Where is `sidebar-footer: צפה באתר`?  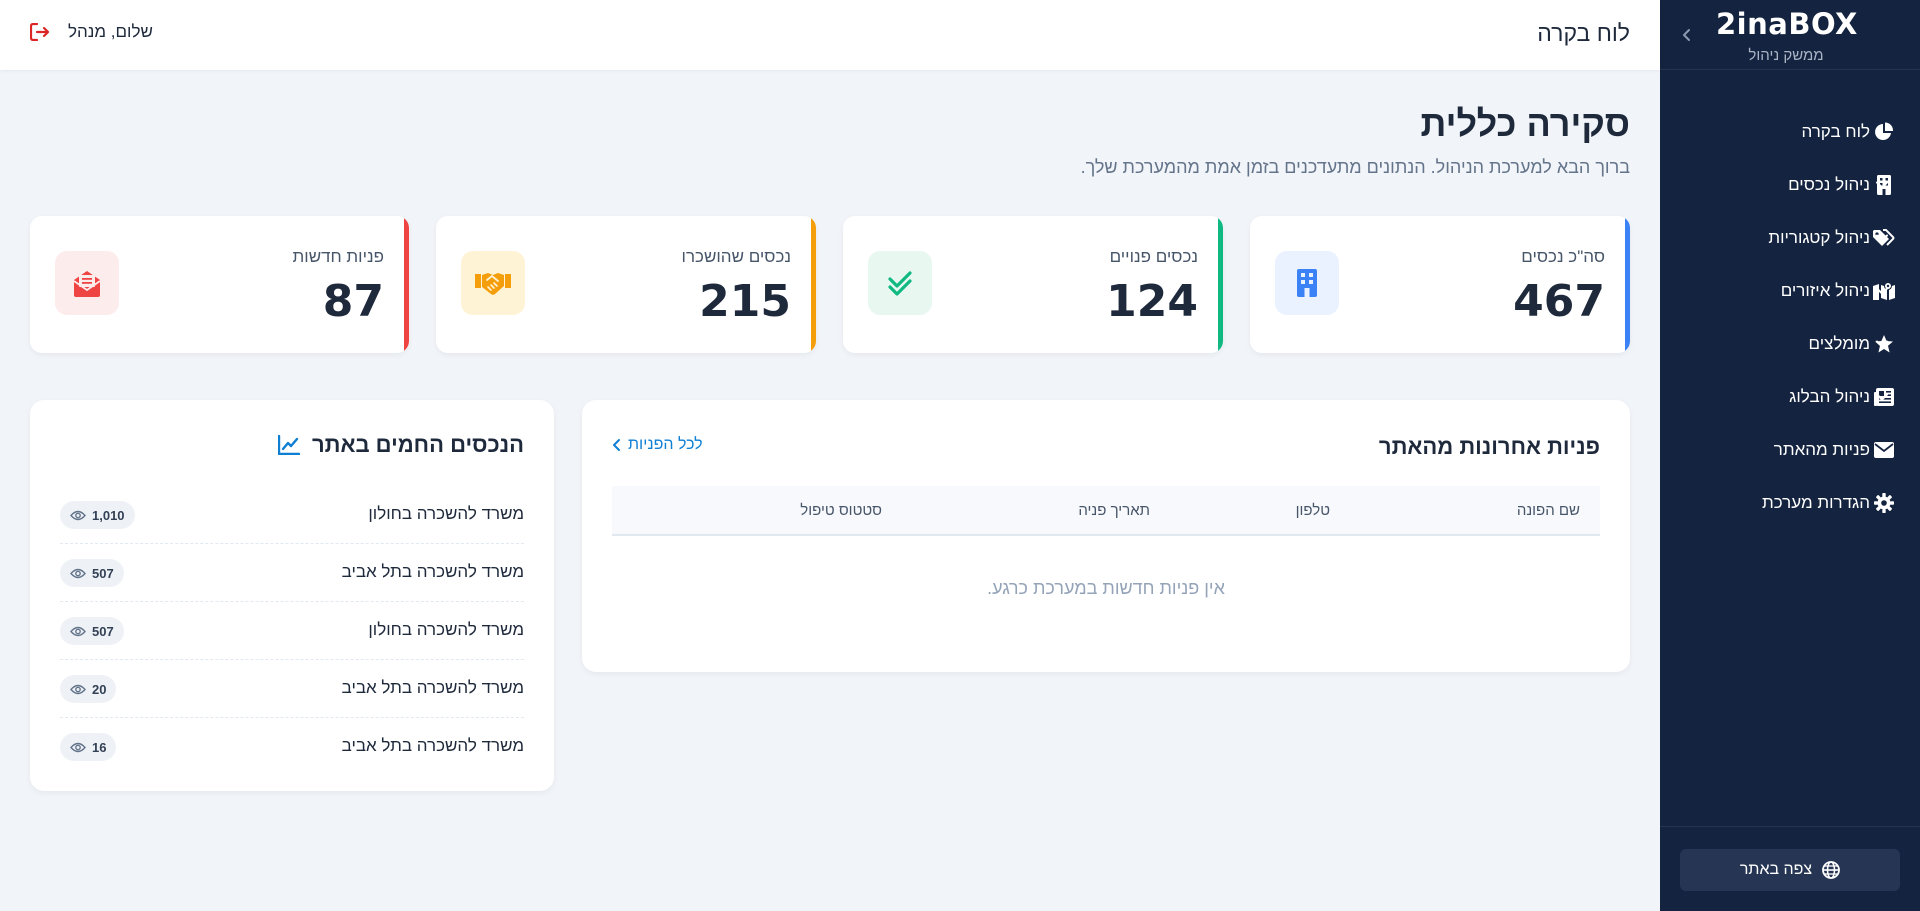 sidebar-footer: צפה באתר is located at coordinates (1790, 868).